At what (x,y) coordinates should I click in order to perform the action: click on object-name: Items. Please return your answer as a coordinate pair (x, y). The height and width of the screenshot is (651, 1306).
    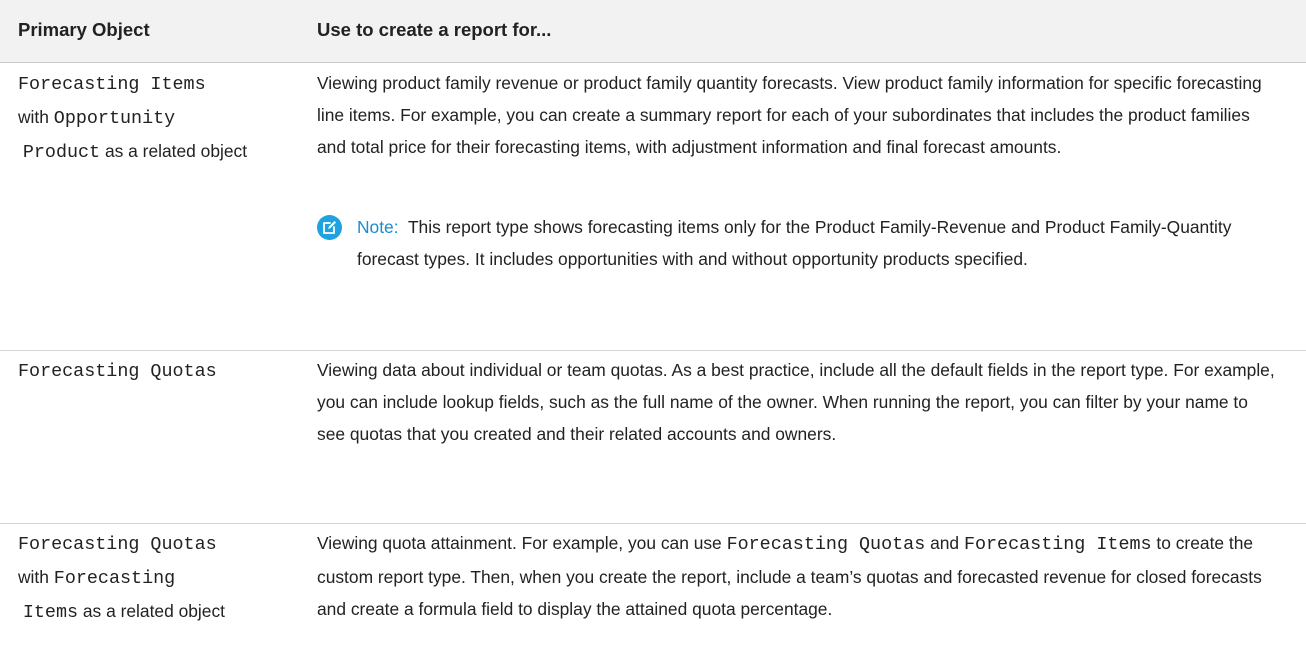
    Looking at the image, I should click on (50, 612).